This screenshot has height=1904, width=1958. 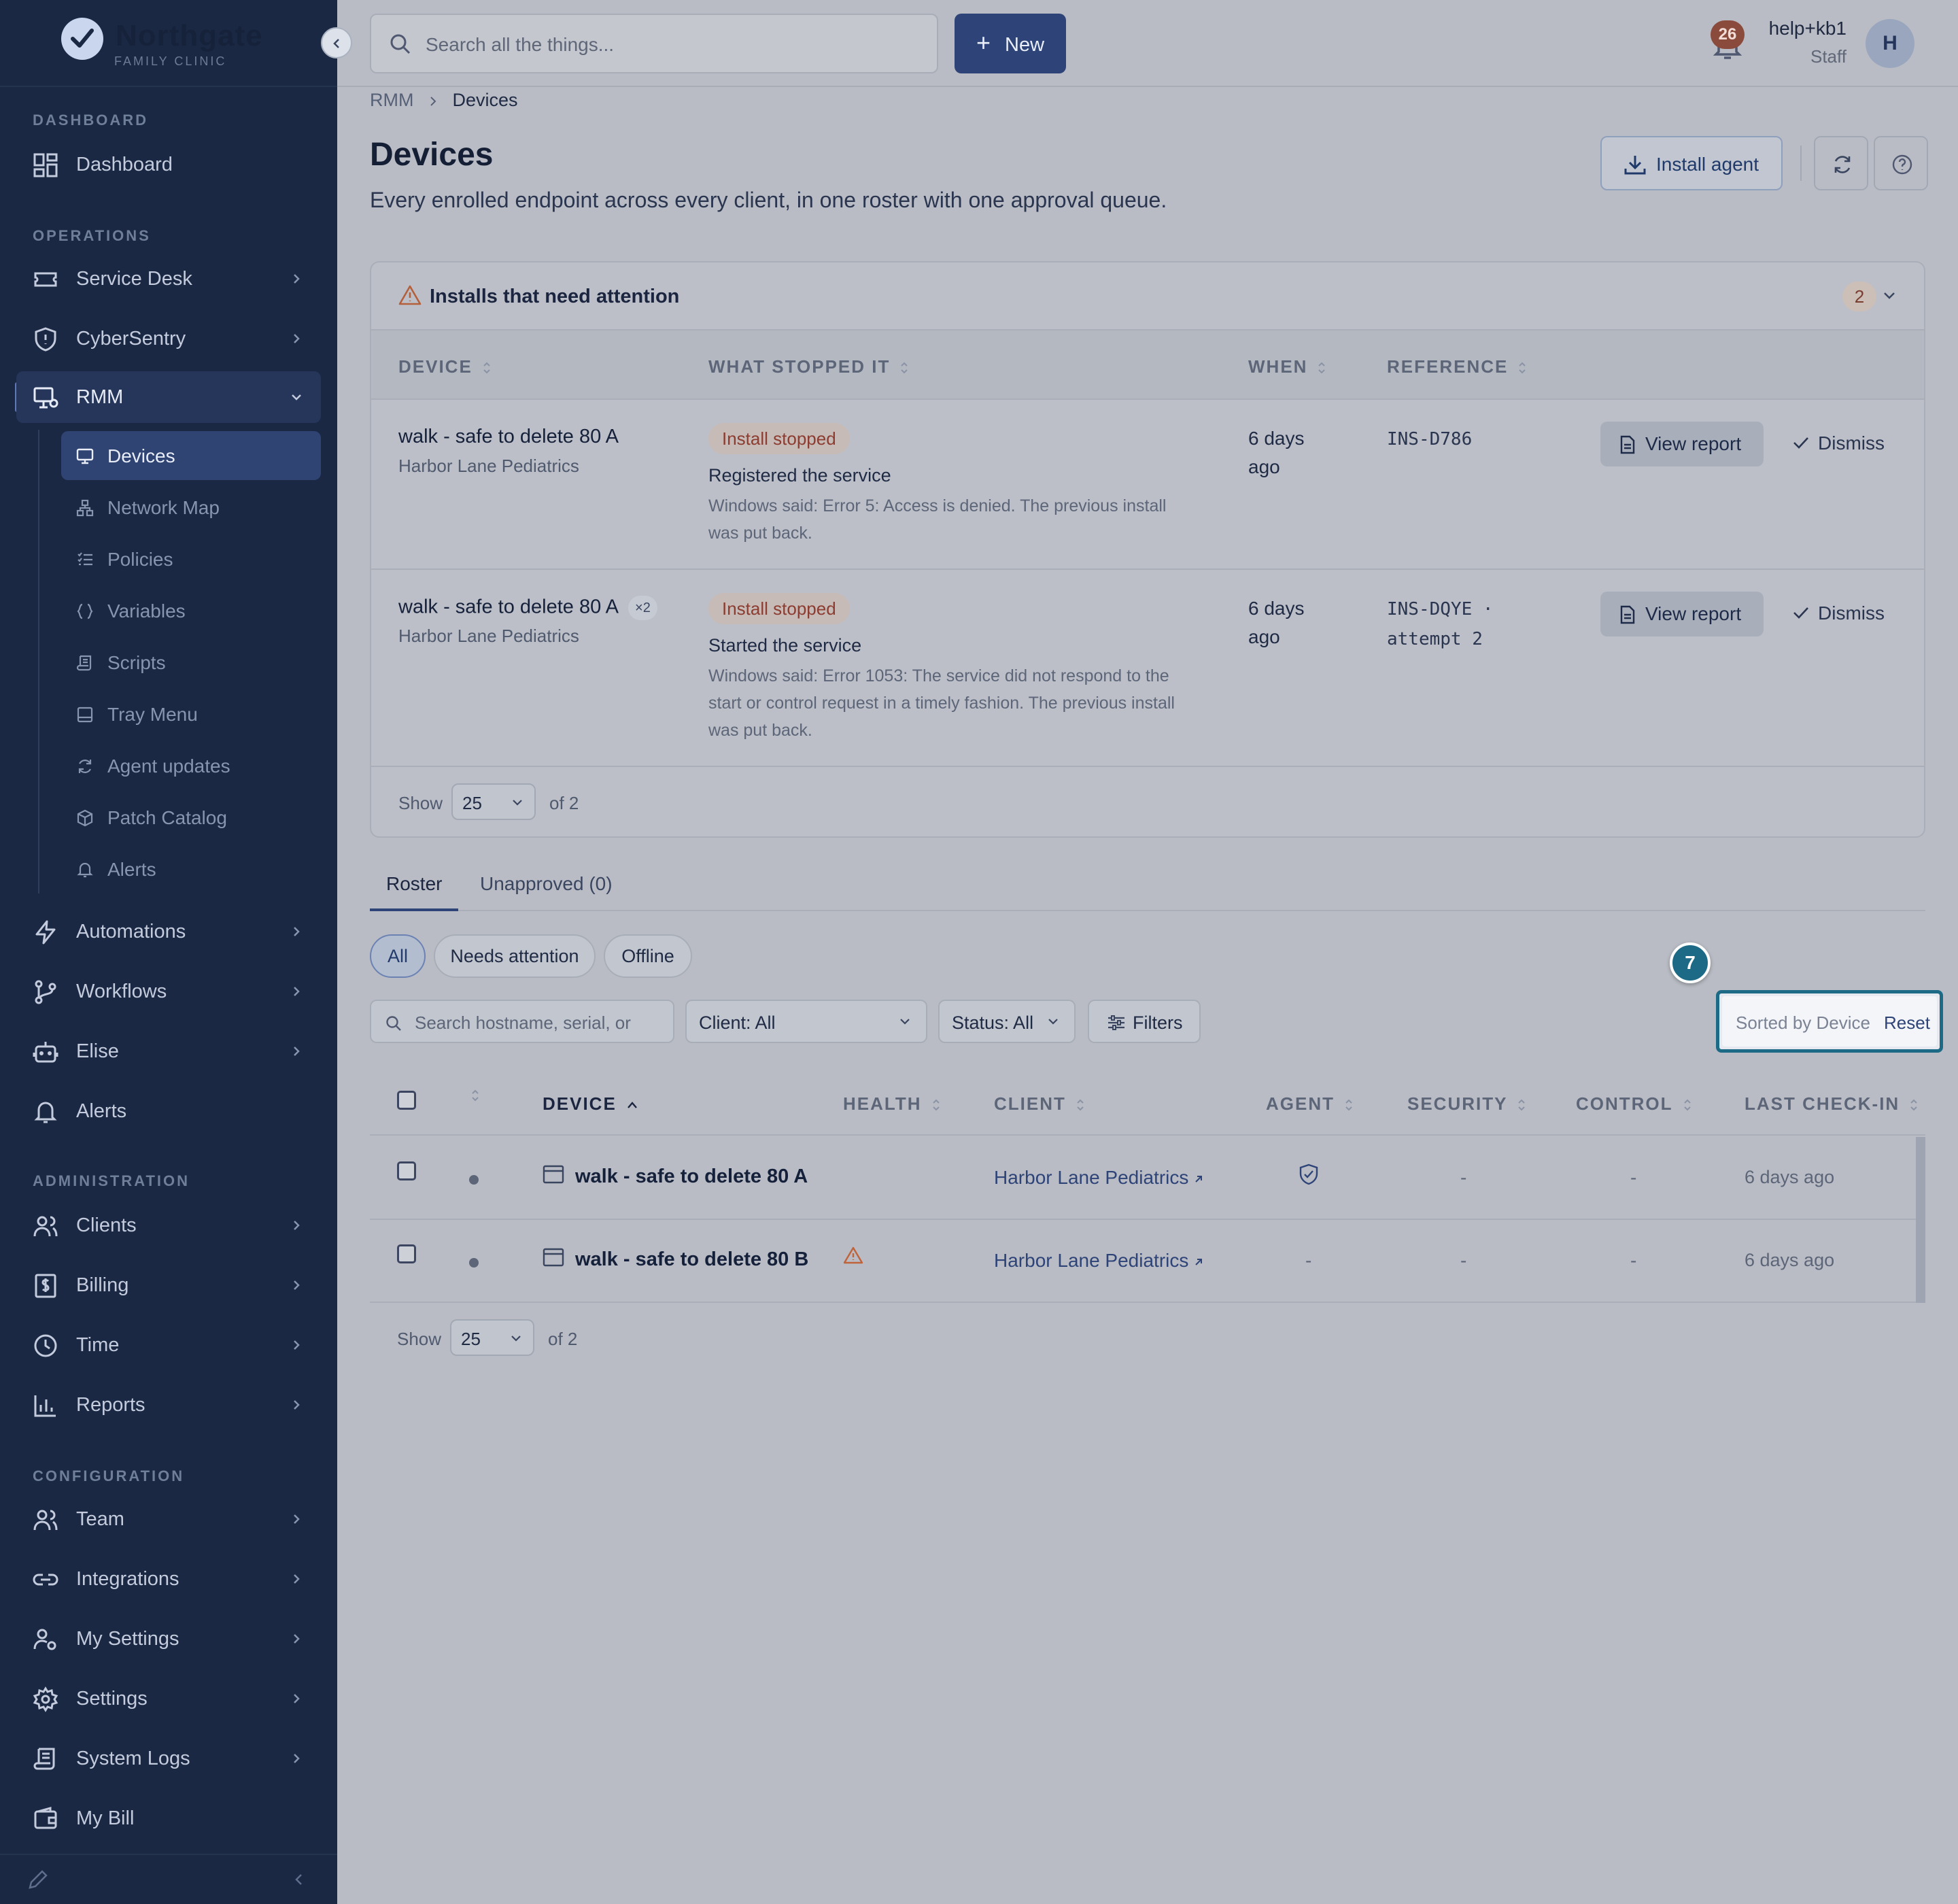 I want to click on clock-icon, so click(x=45, y=1346).